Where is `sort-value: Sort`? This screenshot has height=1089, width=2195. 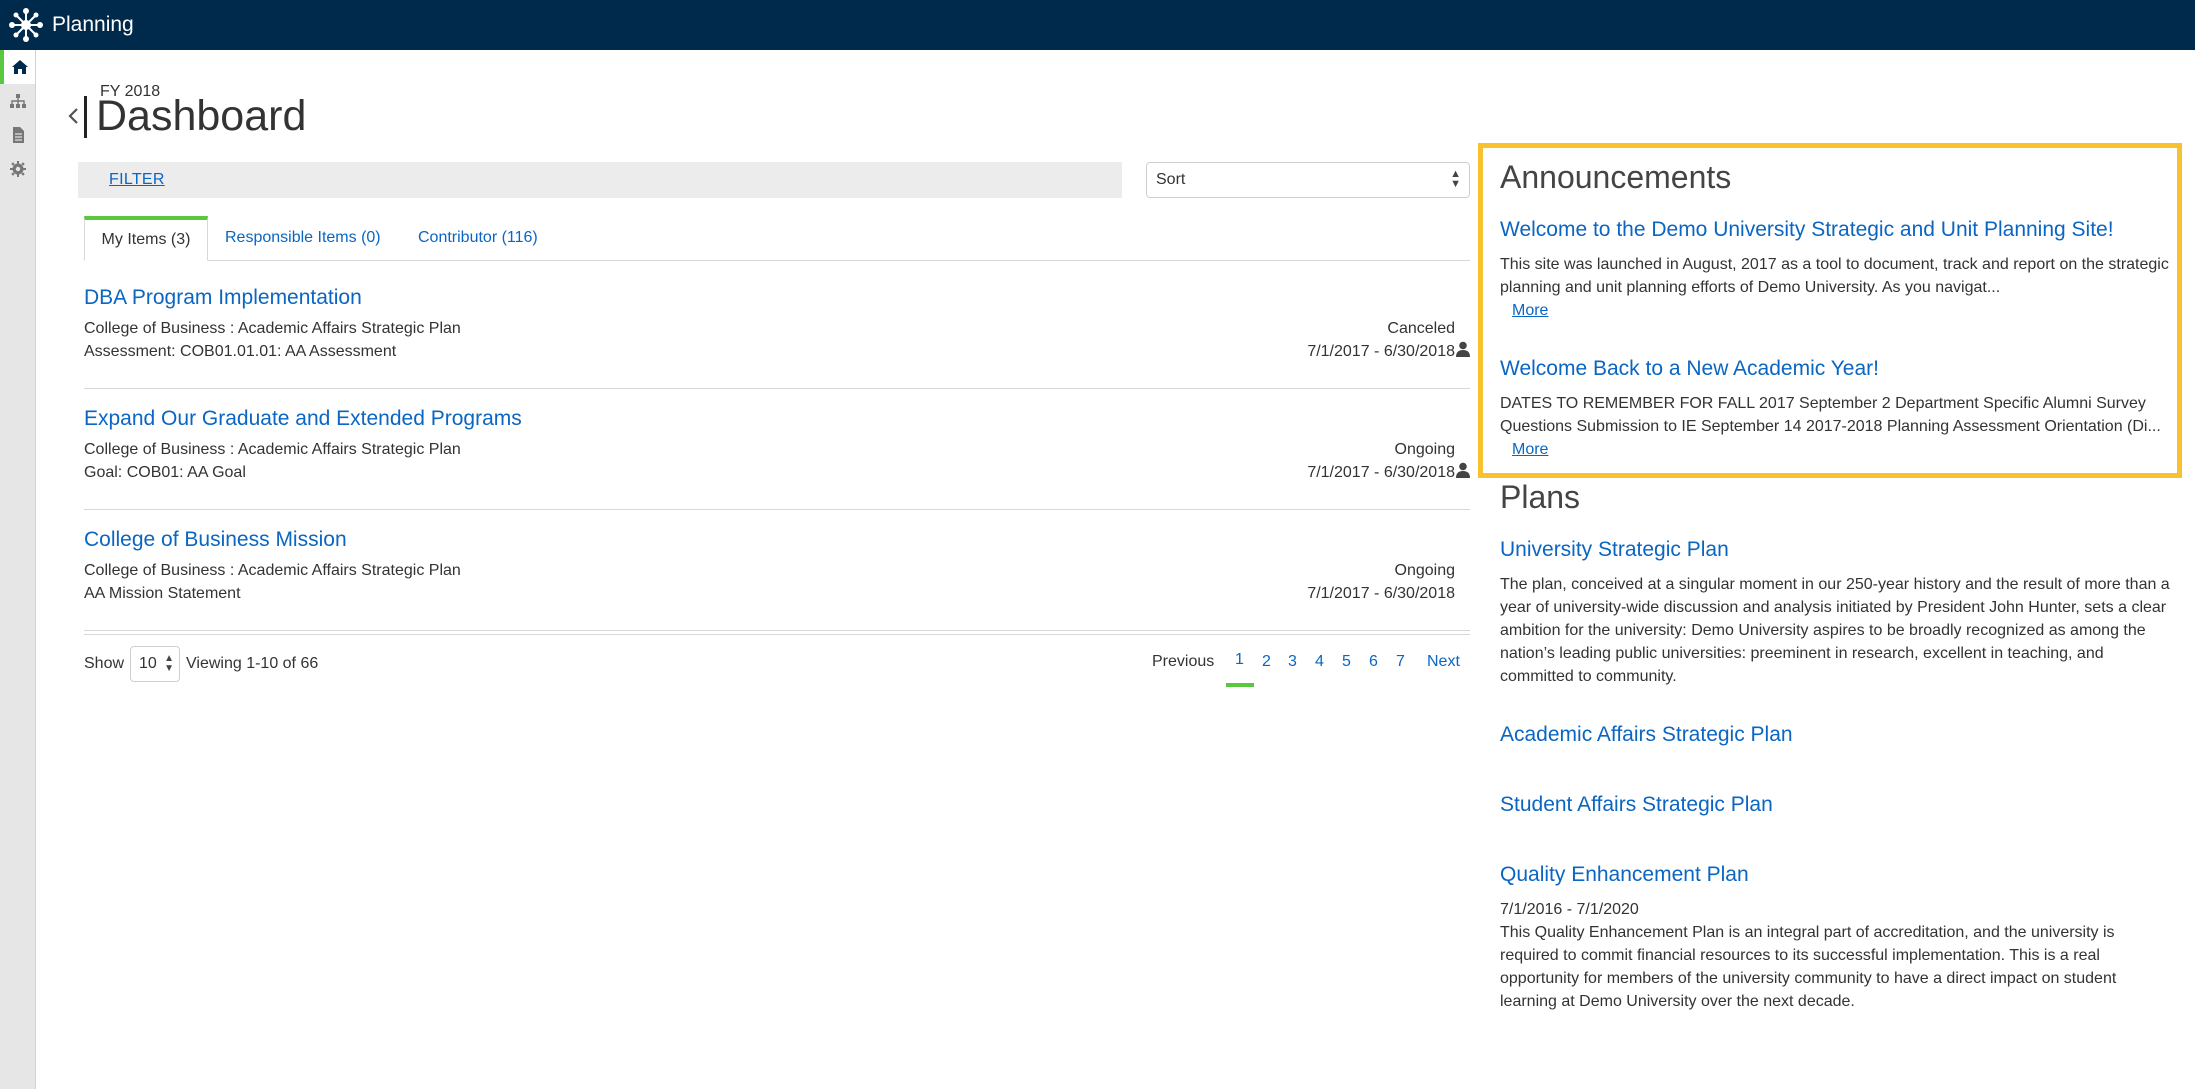 sort-value: Sort is located at coordinates (1171, 179).